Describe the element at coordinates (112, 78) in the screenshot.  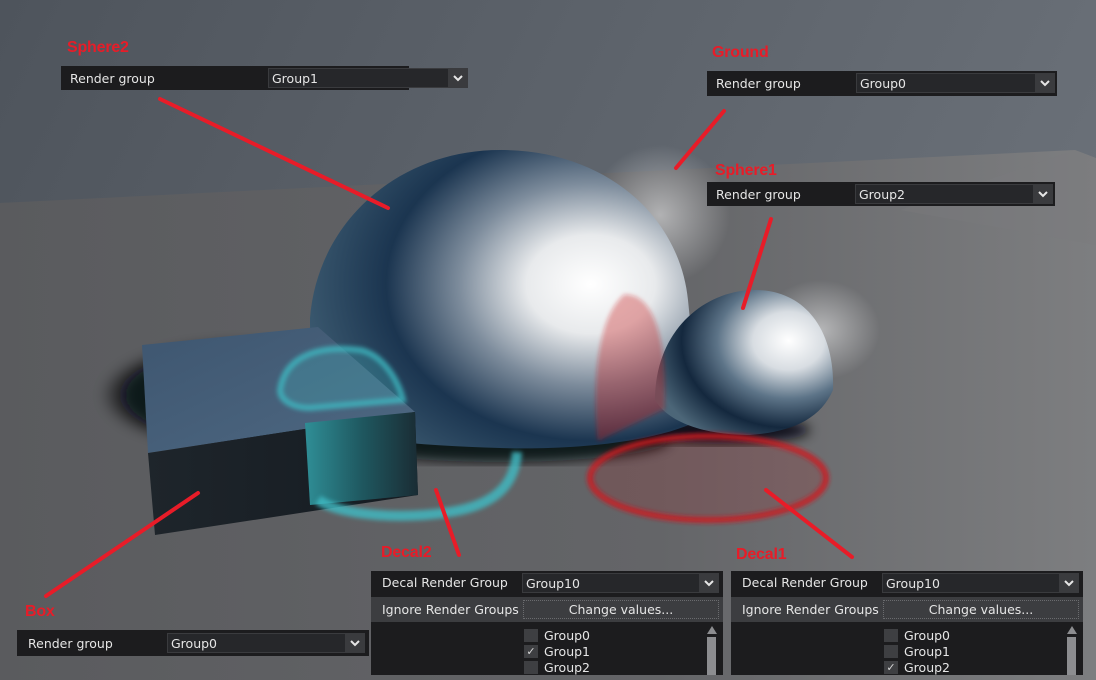
I see `sphere2-render-group-label: Render group` at that location.